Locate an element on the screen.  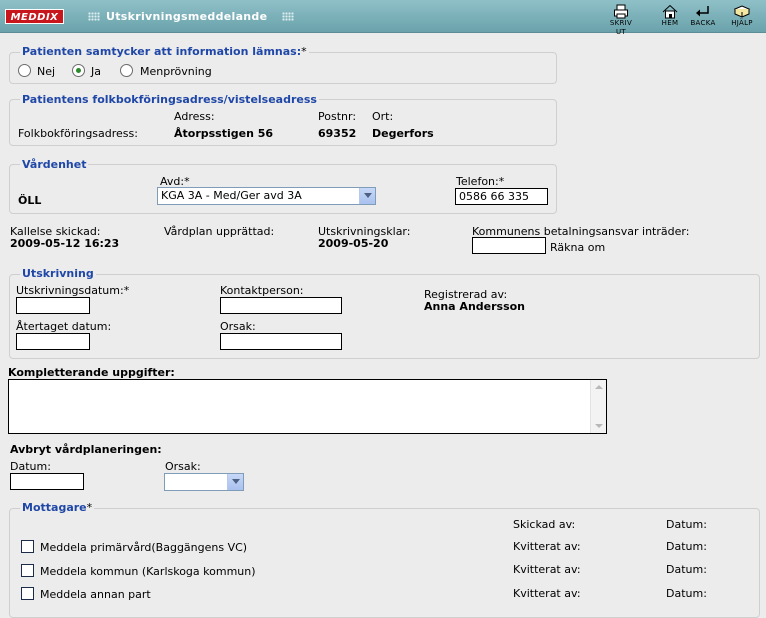
scroll-up-icon is located at coordinates (599, 387).